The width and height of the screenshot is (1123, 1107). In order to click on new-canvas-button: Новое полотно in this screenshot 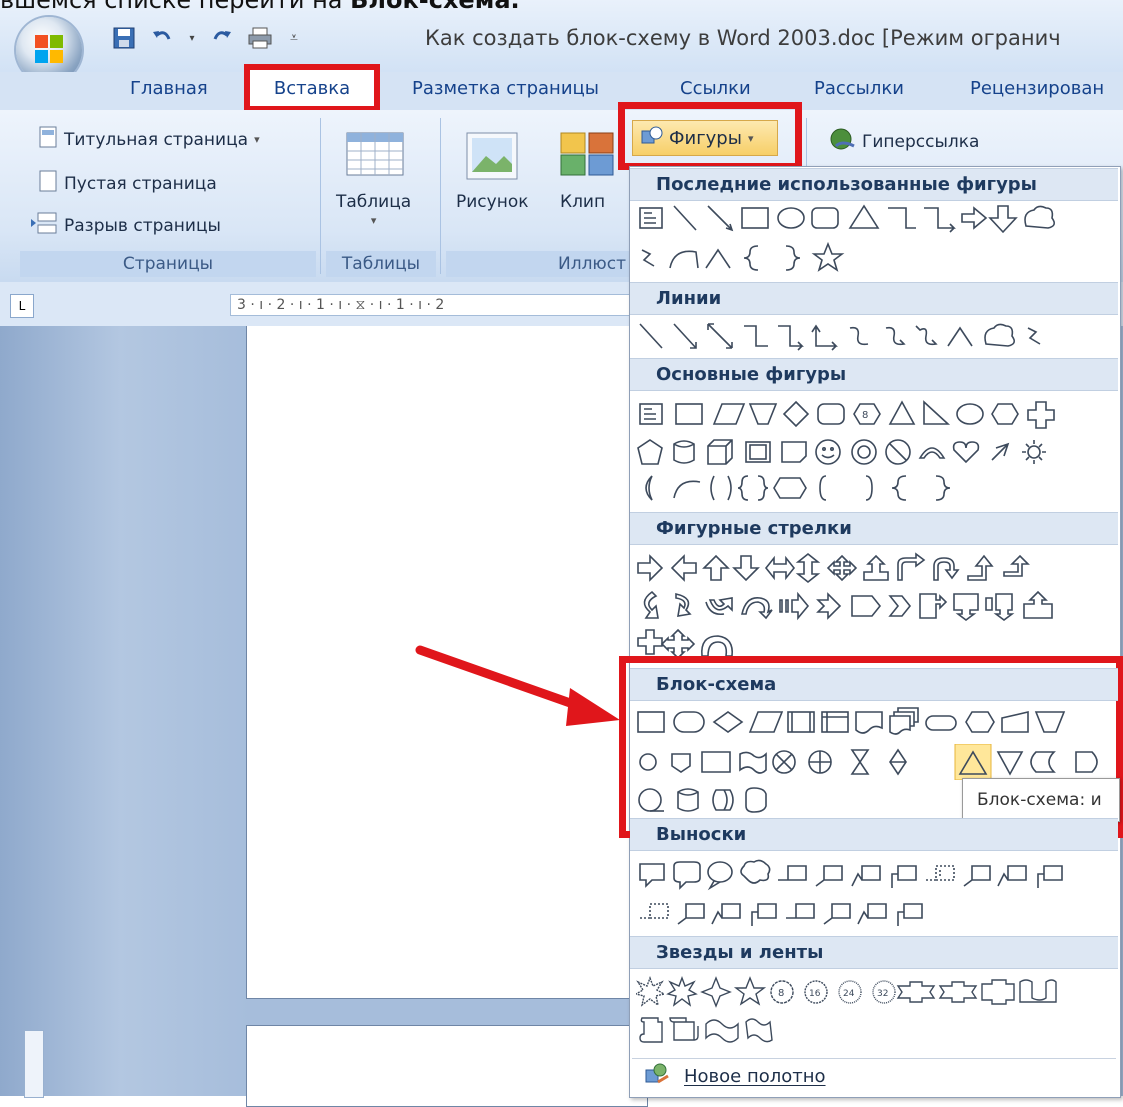, I will do `click(874, 1076)`.